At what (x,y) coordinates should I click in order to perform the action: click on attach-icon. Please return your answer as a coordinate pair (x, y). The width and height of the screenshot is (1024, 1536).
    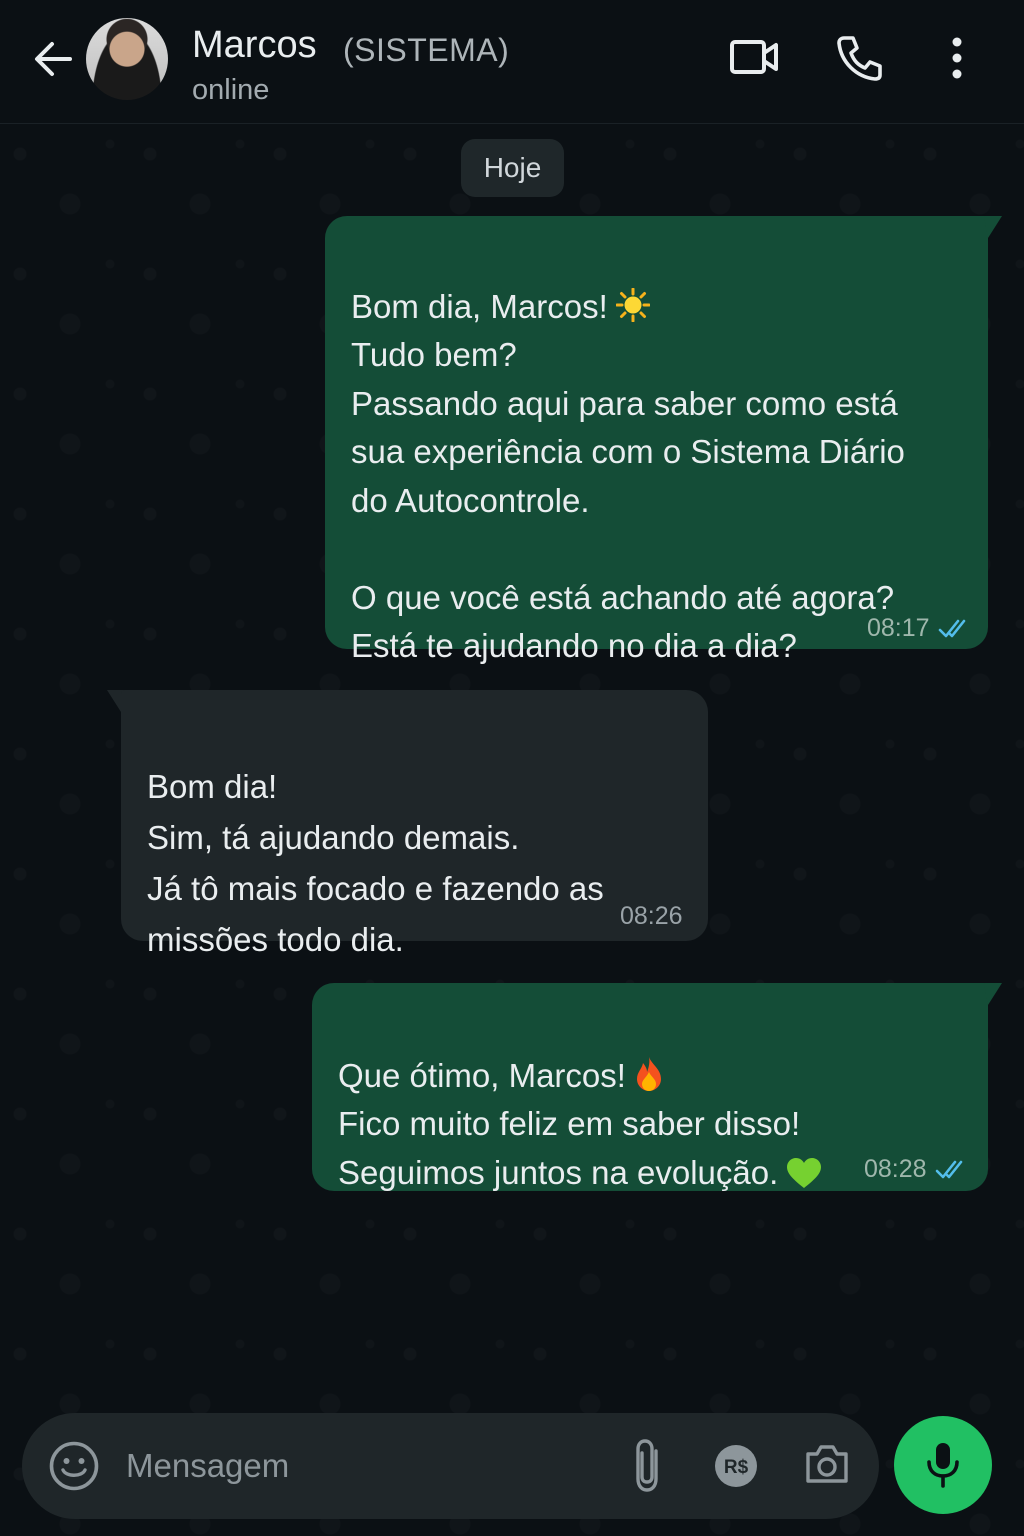
    Looking at the image, I should click on (650, 1466).